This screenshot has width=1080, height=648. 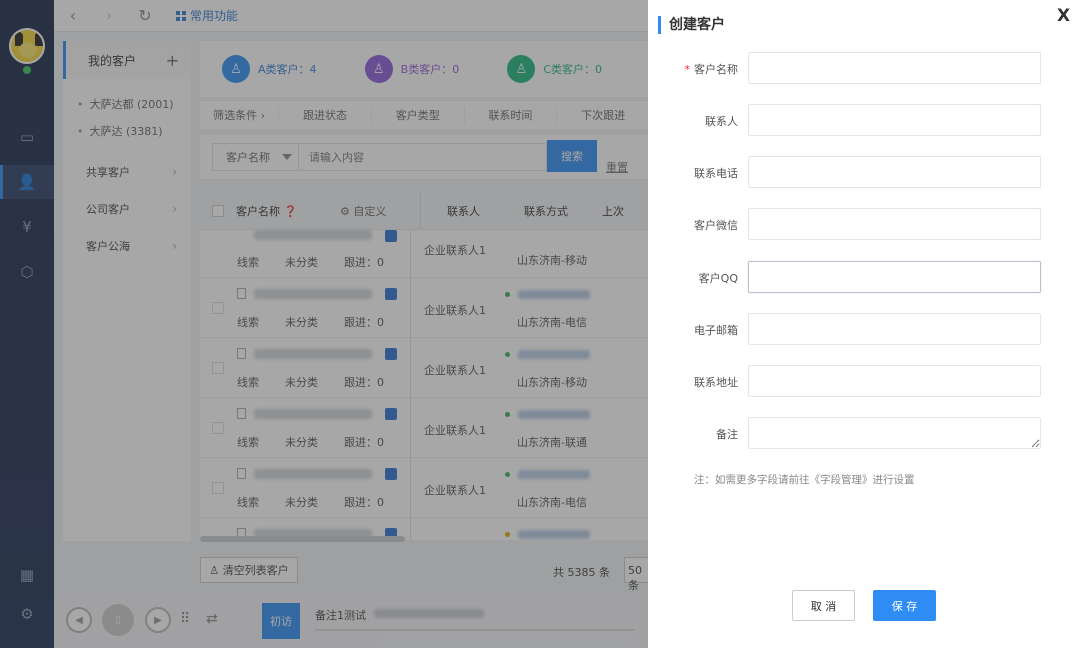 I want to click on field-customer-name: * 客户名称, so click(x=864, y=68).